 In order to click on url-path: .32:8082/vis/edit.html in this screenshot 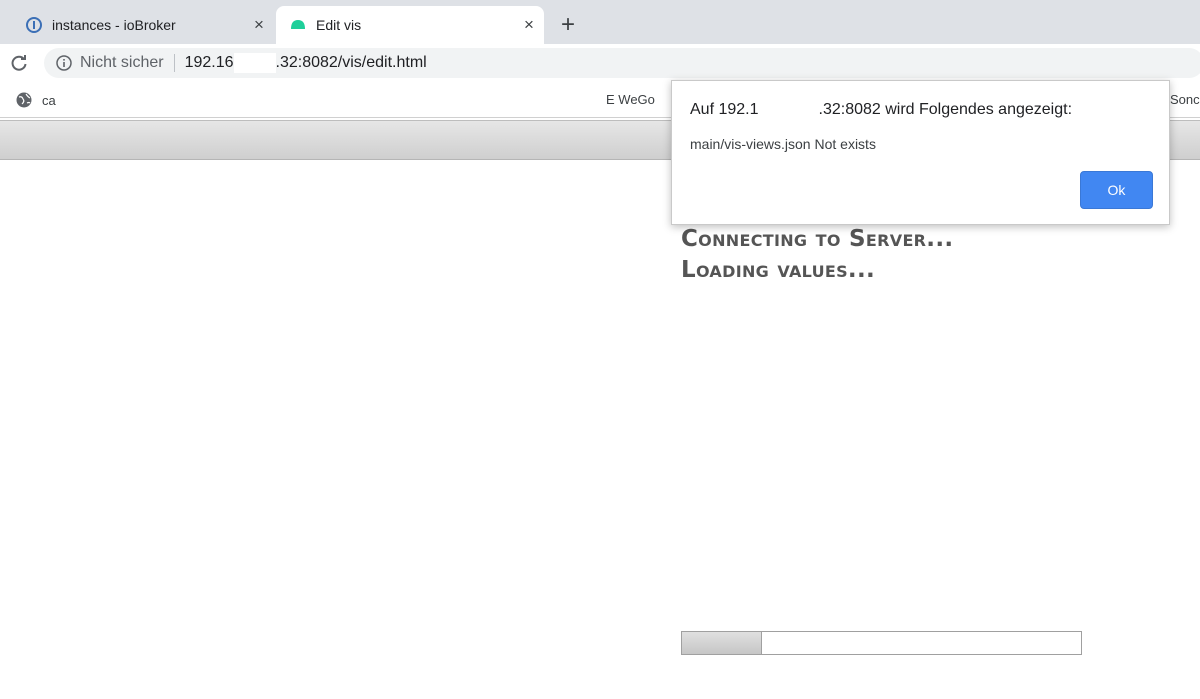, I will do `click(351, 62)`.